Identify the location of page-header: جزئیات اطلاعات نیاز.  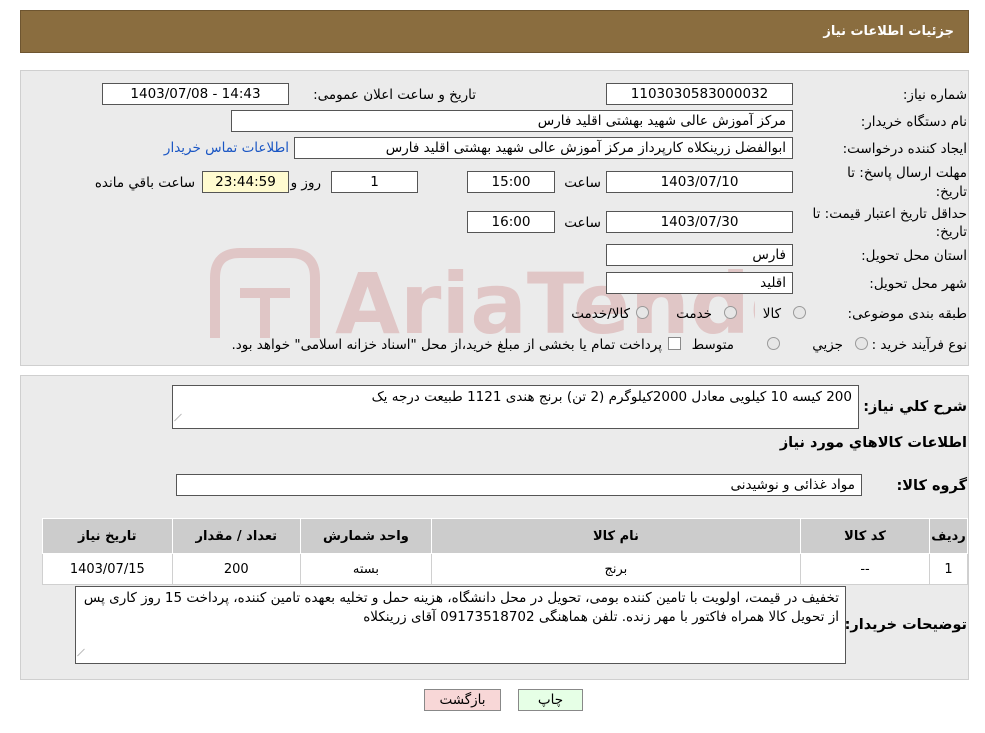
(494, 31).